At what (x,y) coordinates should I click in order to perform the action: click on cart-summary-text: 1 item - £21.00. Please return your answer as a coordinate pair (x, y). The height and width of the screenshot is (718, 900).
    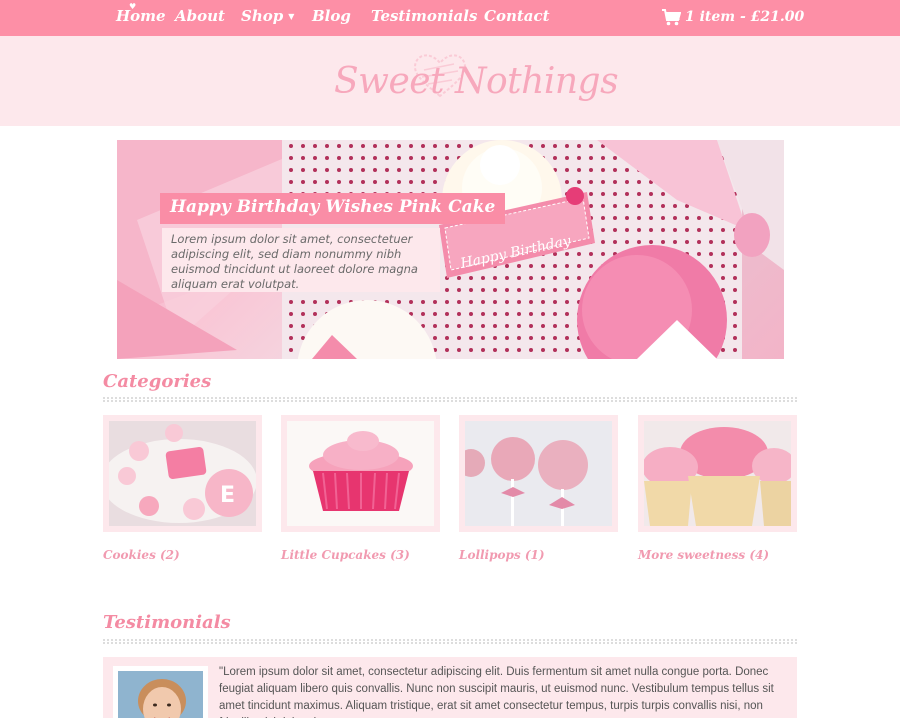
    Looking at the image, I should click on (745, 17).